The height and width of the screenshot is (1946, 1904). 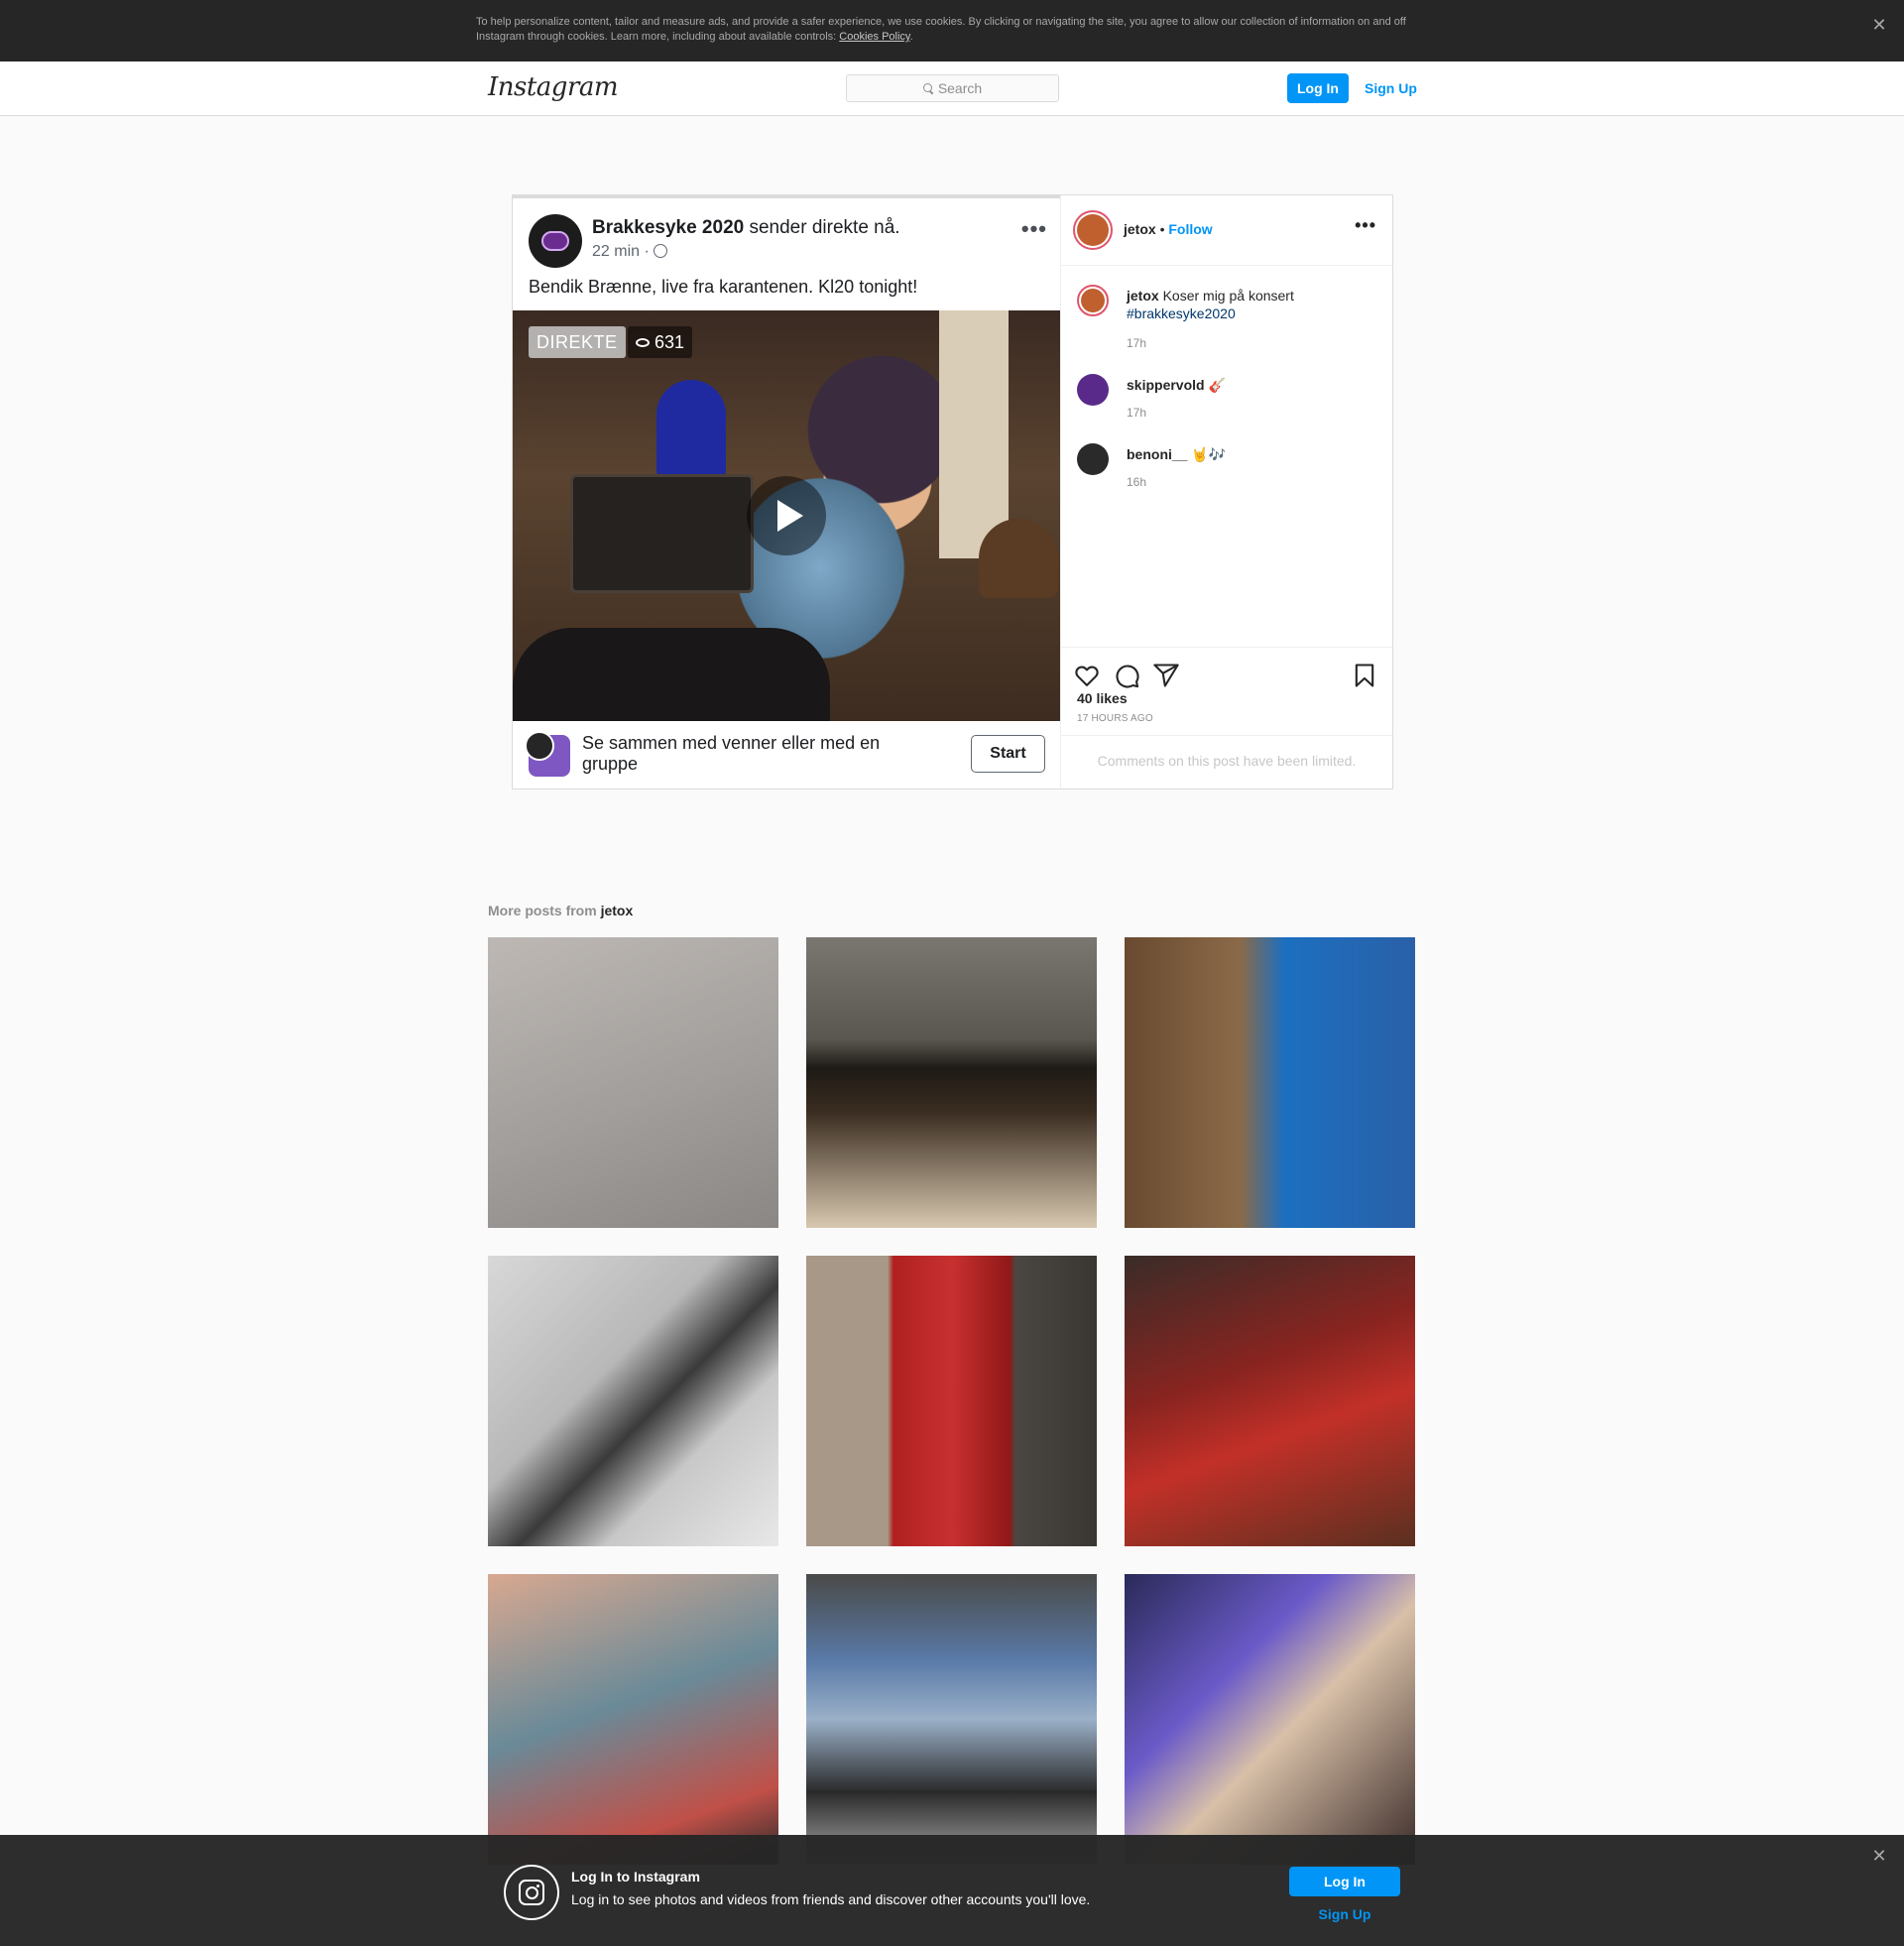 I want to click on page-avatar, so click(x=555, y=241).